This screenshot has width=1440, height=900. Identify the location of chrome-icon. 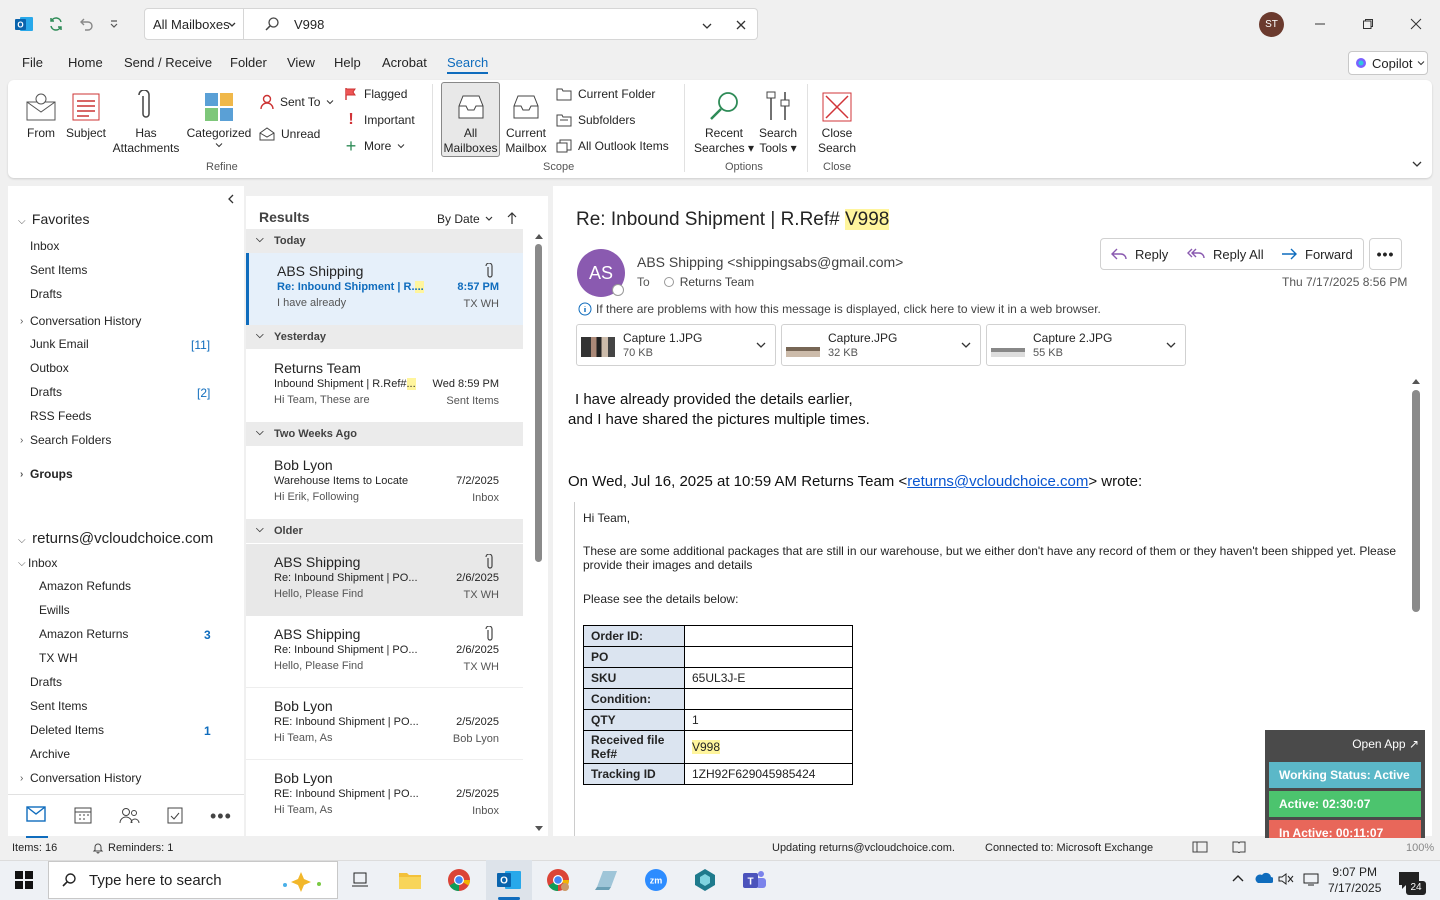
(459, 880).